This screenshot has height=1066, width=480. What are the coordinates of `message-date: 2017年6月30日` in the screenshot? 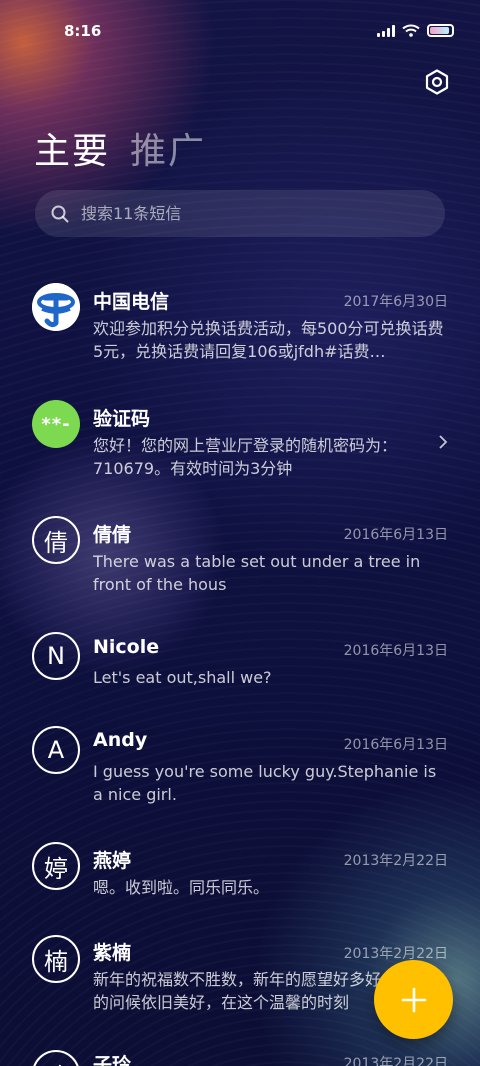 It's located at (395, 302).